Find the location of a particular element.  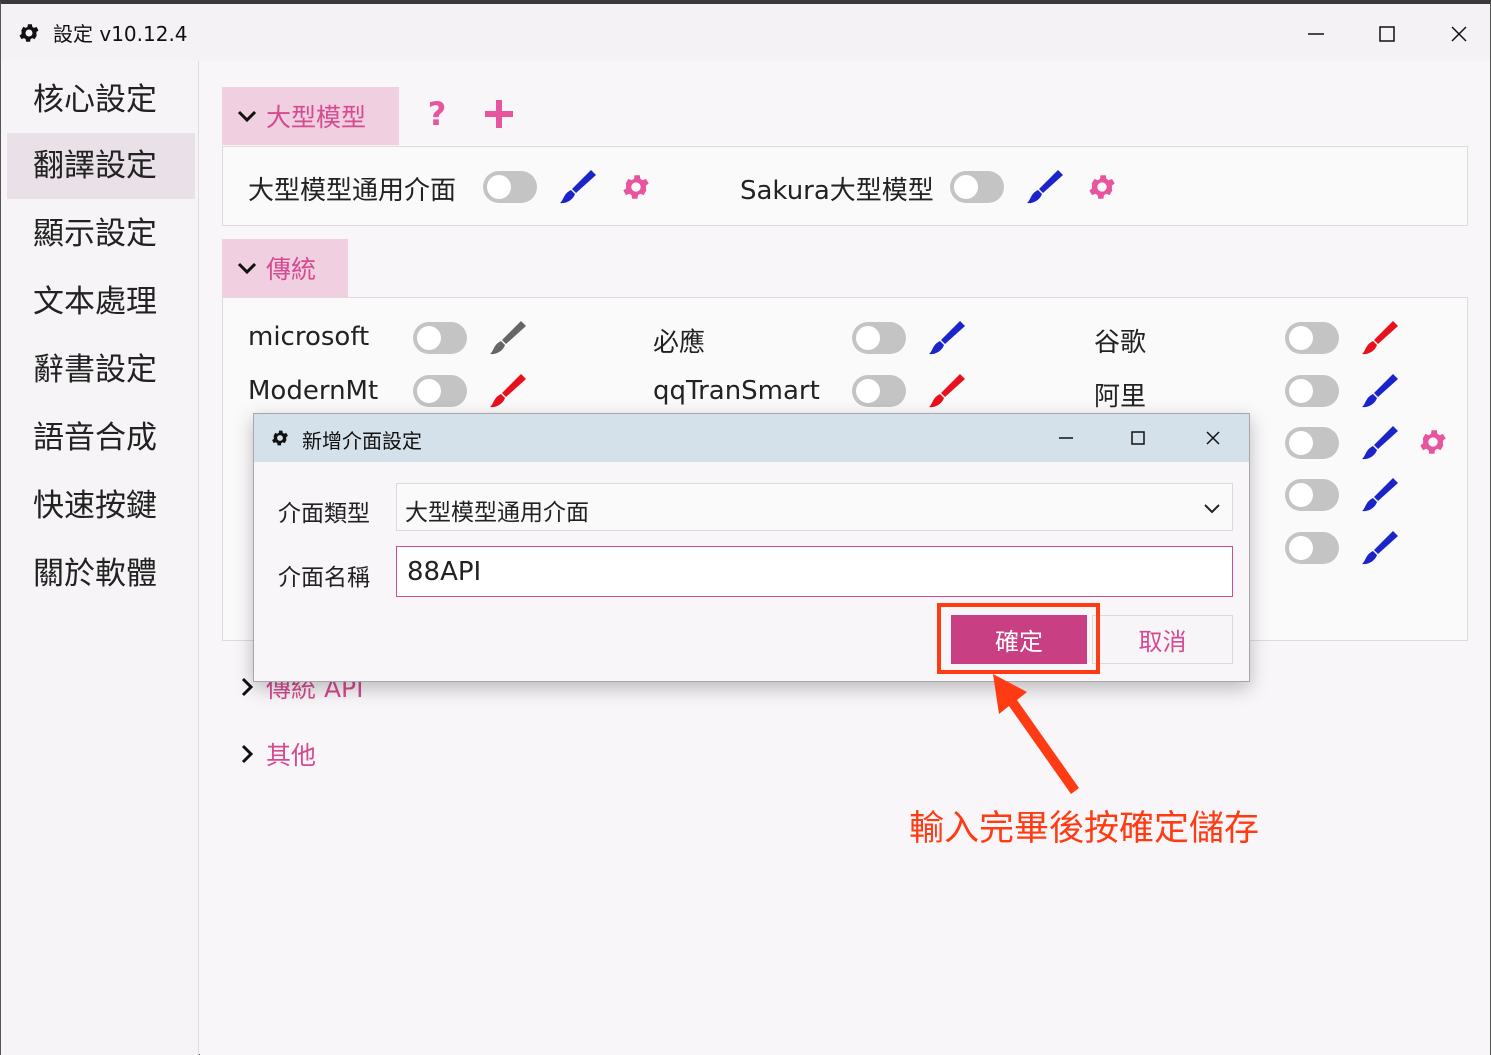

dialog-maximize-button is located at coordinates (1138, 438).